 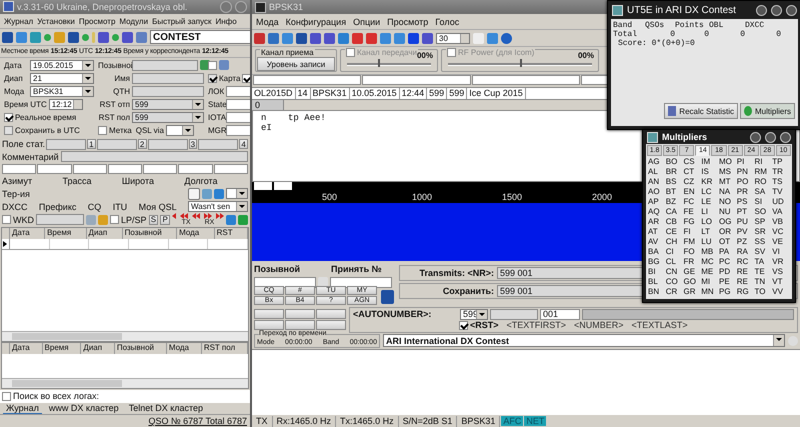 I want to click on name-field, so click(x=168, y=78).